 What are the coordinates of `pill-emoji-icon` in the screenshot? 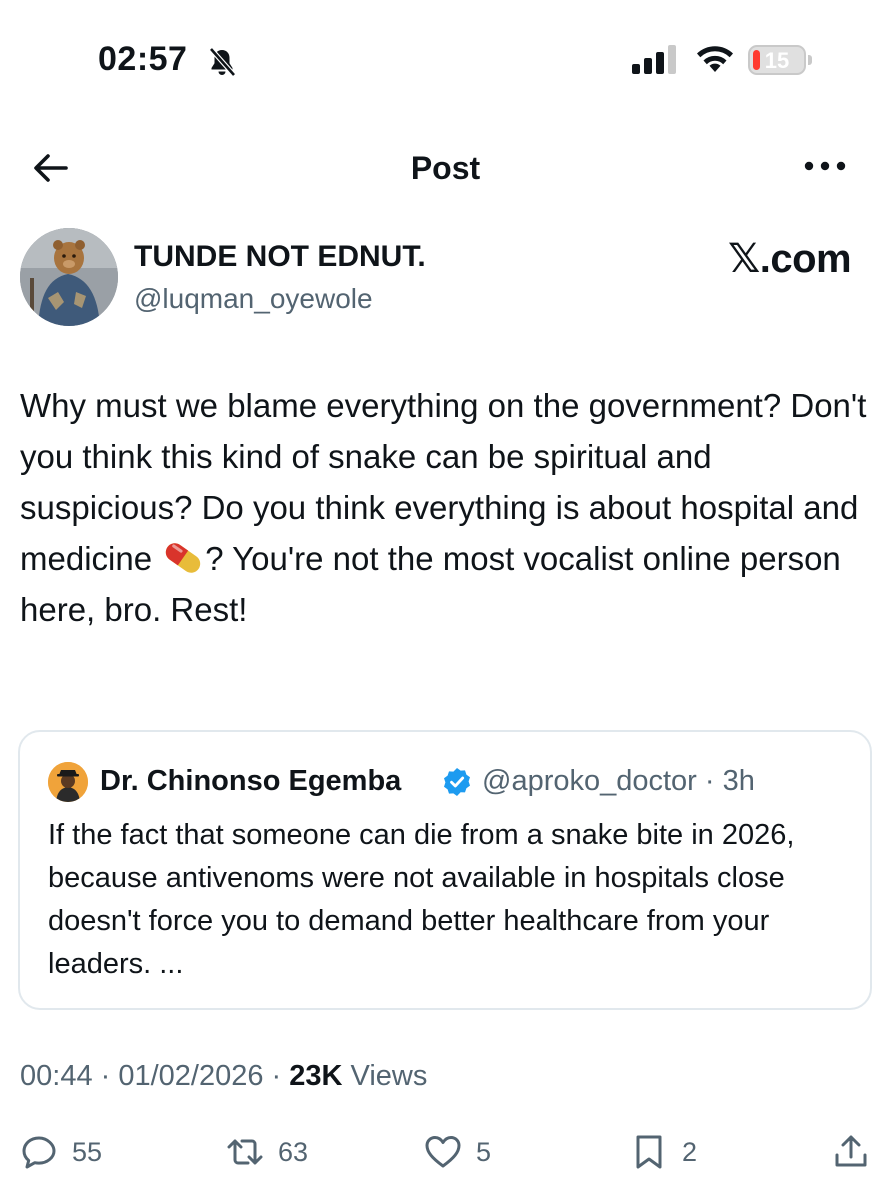 It's located at (183, 558).